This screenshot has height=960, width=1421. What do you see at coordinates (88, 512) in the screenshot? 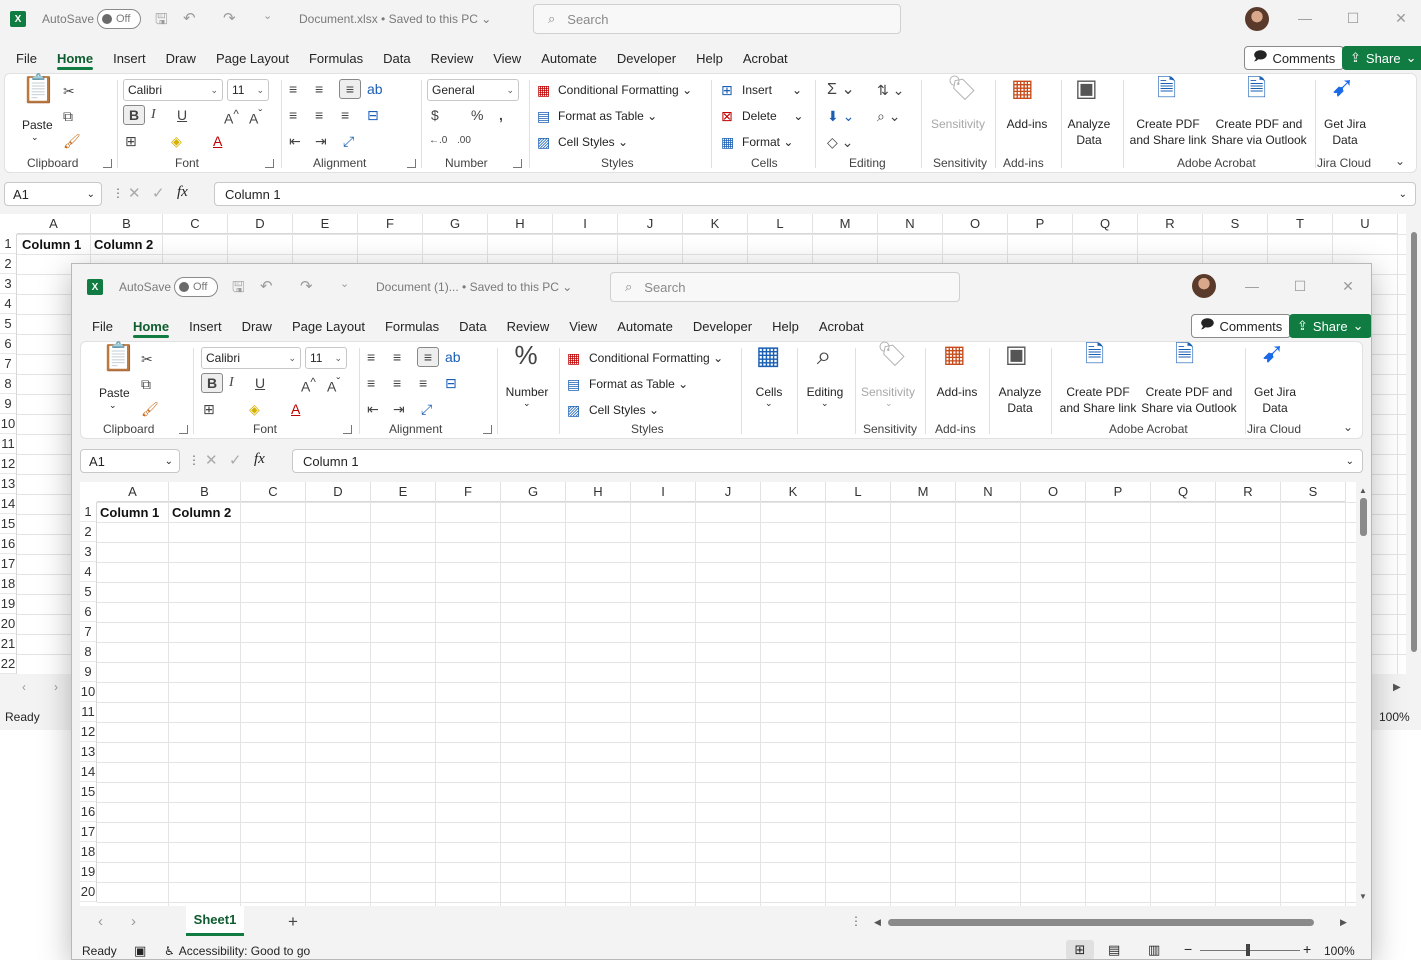
I see `row-header: 1` at bounding box center [88, 512].